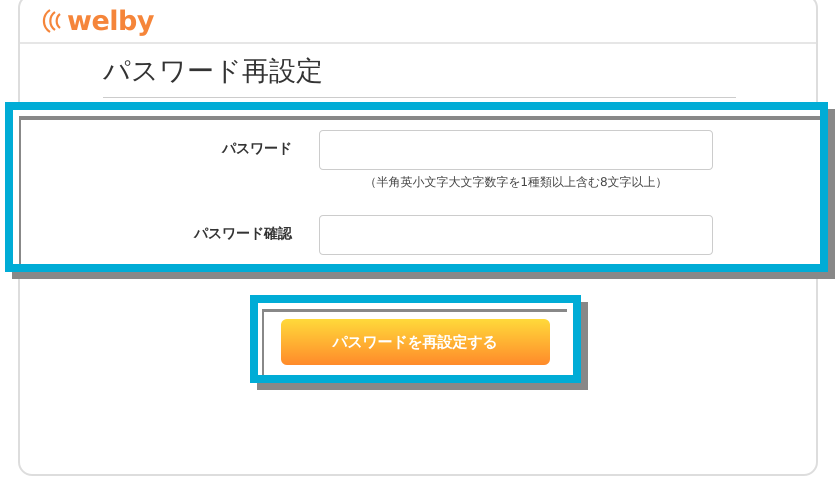 This screenshot has width=836, height=480. Describe the element at coordinates (516, 182) in the screenshot. I see `field-hint: （半角英小文字大文字数字を1種類以上含む8文字以上）` at that location.